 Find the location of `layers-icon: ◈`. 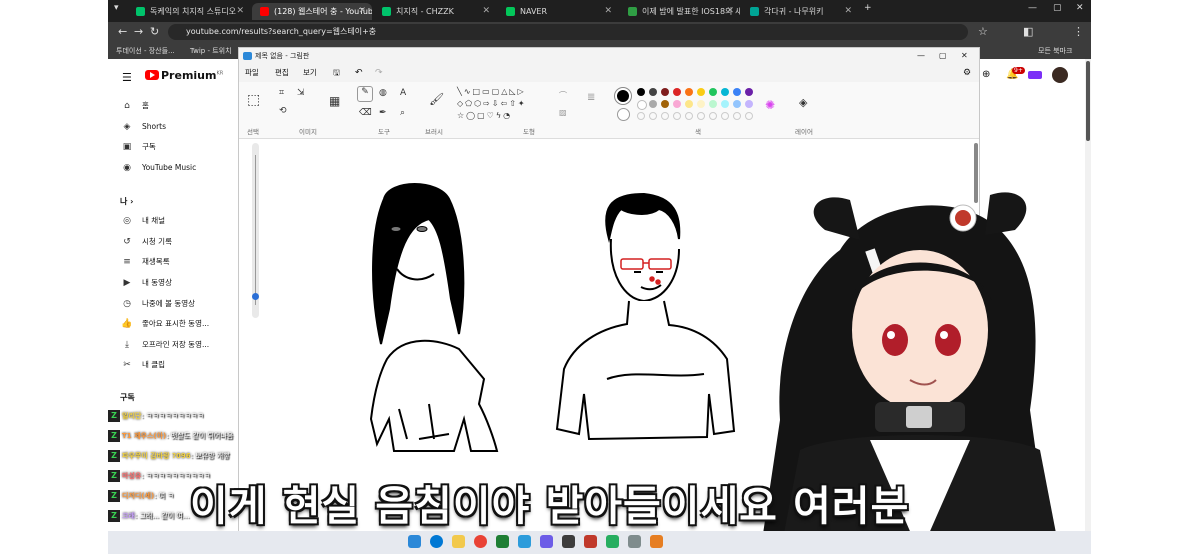

layers-icon: ◈ is located at coordinates (803, 102).